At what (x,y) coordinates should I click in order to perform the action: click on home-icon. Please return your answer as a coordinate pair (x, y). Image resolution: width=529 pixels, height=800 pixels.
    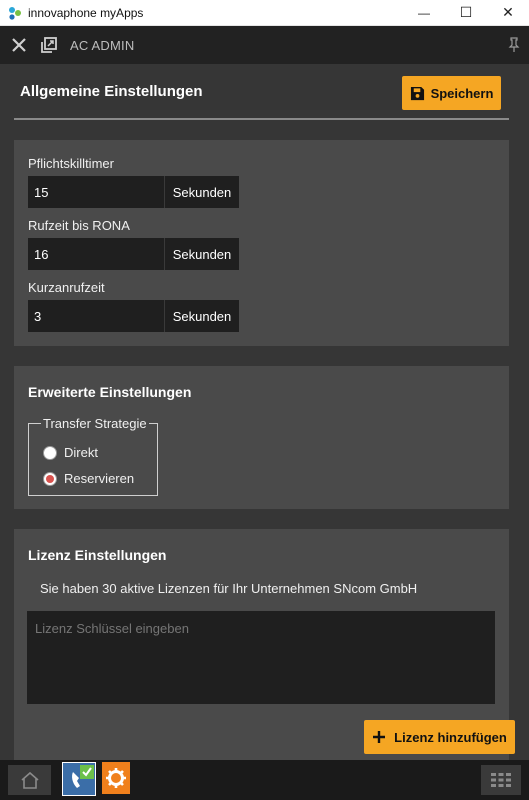
    Looking at the image, I should click on (29, 780).